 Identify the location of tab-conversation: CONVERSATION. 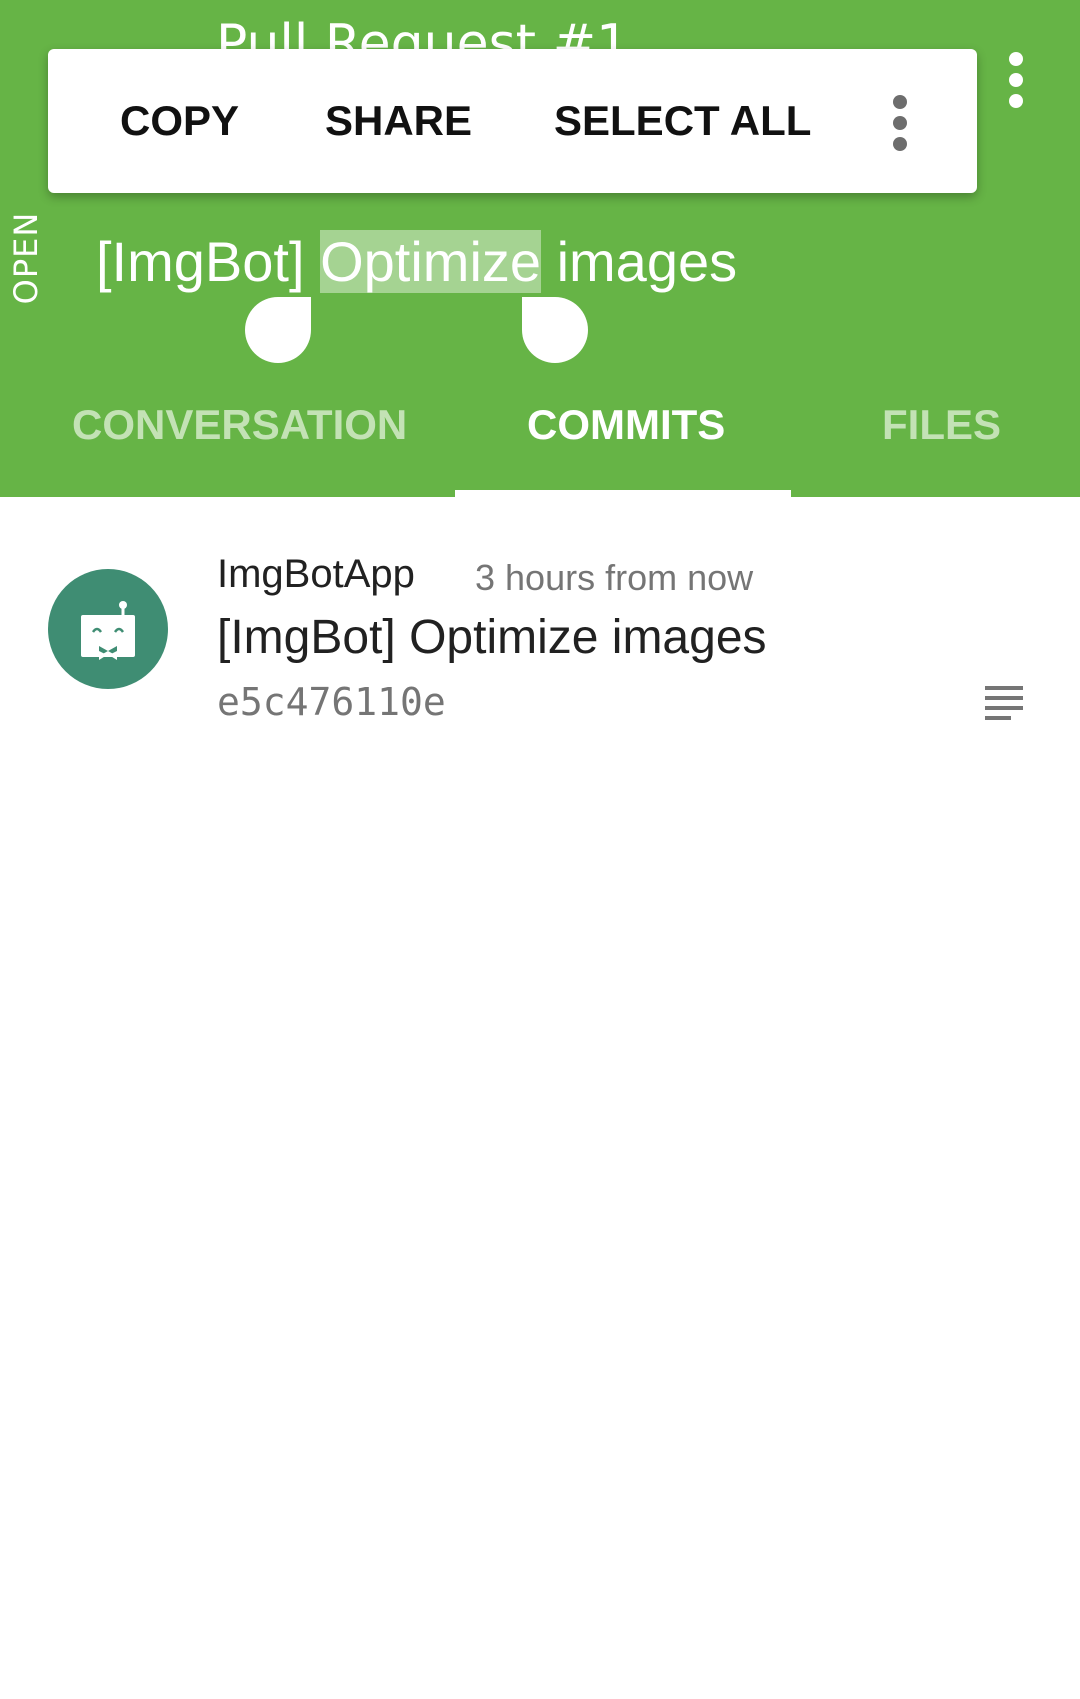
(239, 425).